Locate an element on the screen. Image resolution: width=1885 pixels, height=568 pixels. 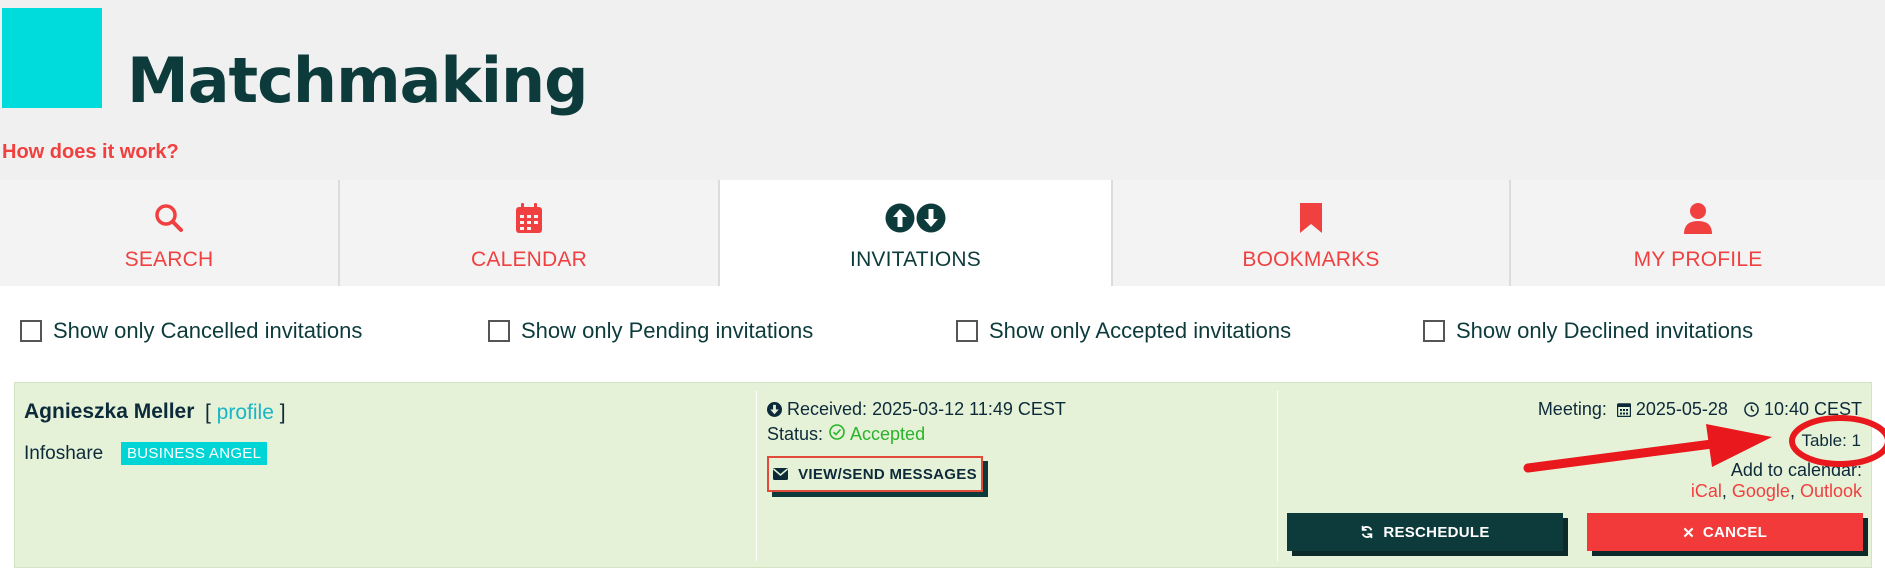
status-label: Status: is located at coordinates (795, 434).